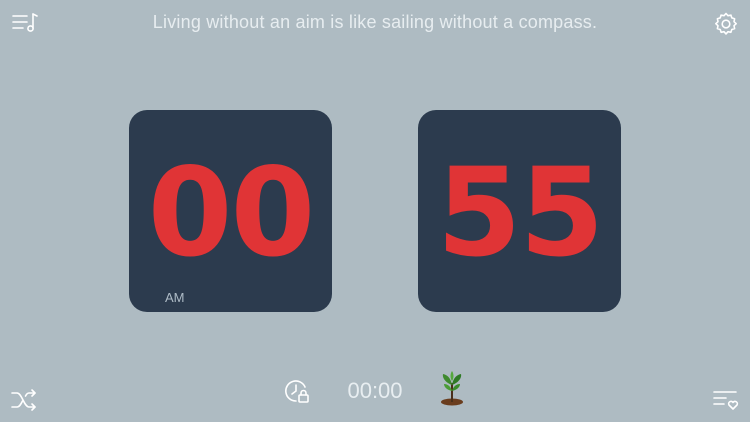 The width and height of the screenshot is (750, 422). Describe the element at coordinates (726, 400) in the screenshot. I see `favorites-list-icon` at that location.